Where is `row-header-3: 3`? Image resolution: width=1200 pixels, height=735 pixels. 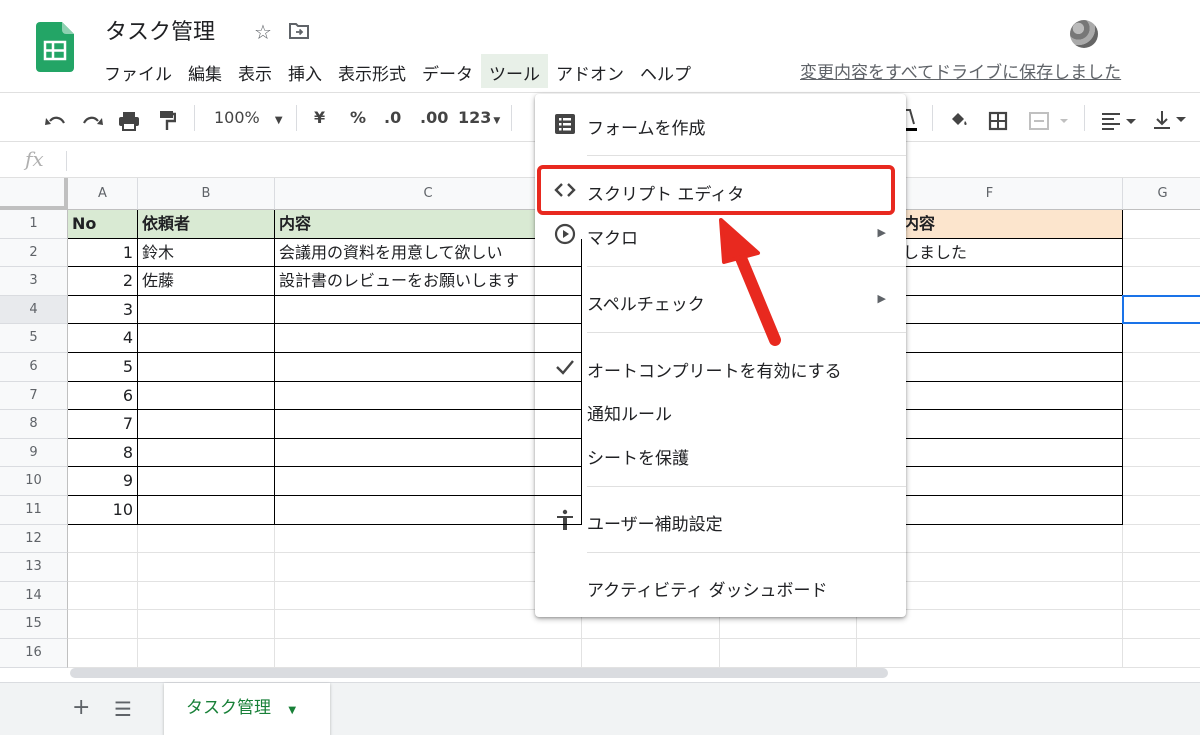
row-header-3: 3 is located at coordinates (34, 281).